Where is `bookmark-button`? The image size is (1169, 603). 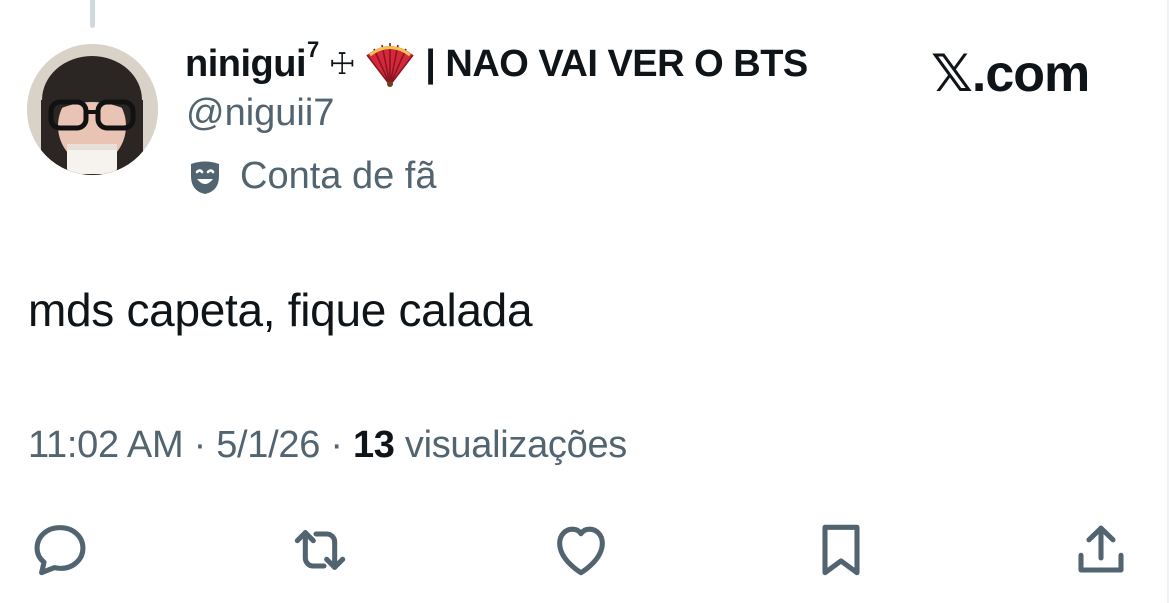
bookmark-button is located at coordinates (841, 550).